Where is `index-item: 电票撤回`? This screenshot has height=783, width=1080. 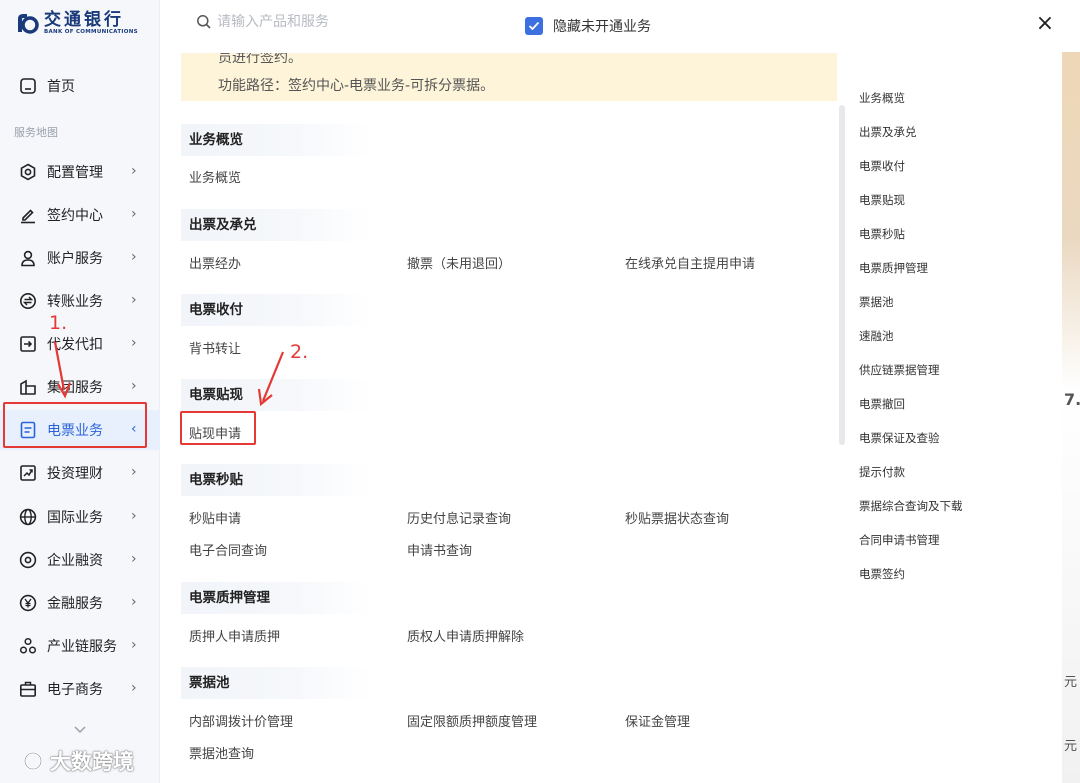
index-item: 电票撤回 is located at coordinates (882, 404).